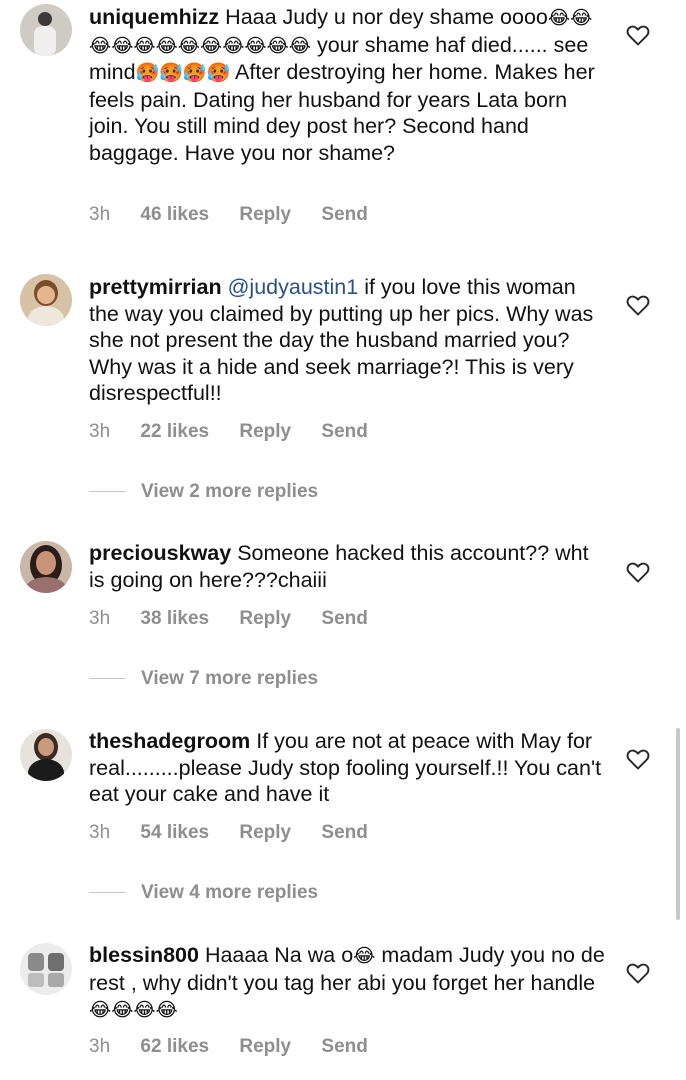 The image size is (686, 1080). Describe the element at coordinates (154, 17) in the screenshot. I see `comment-username: uniquemhizz` at that location.